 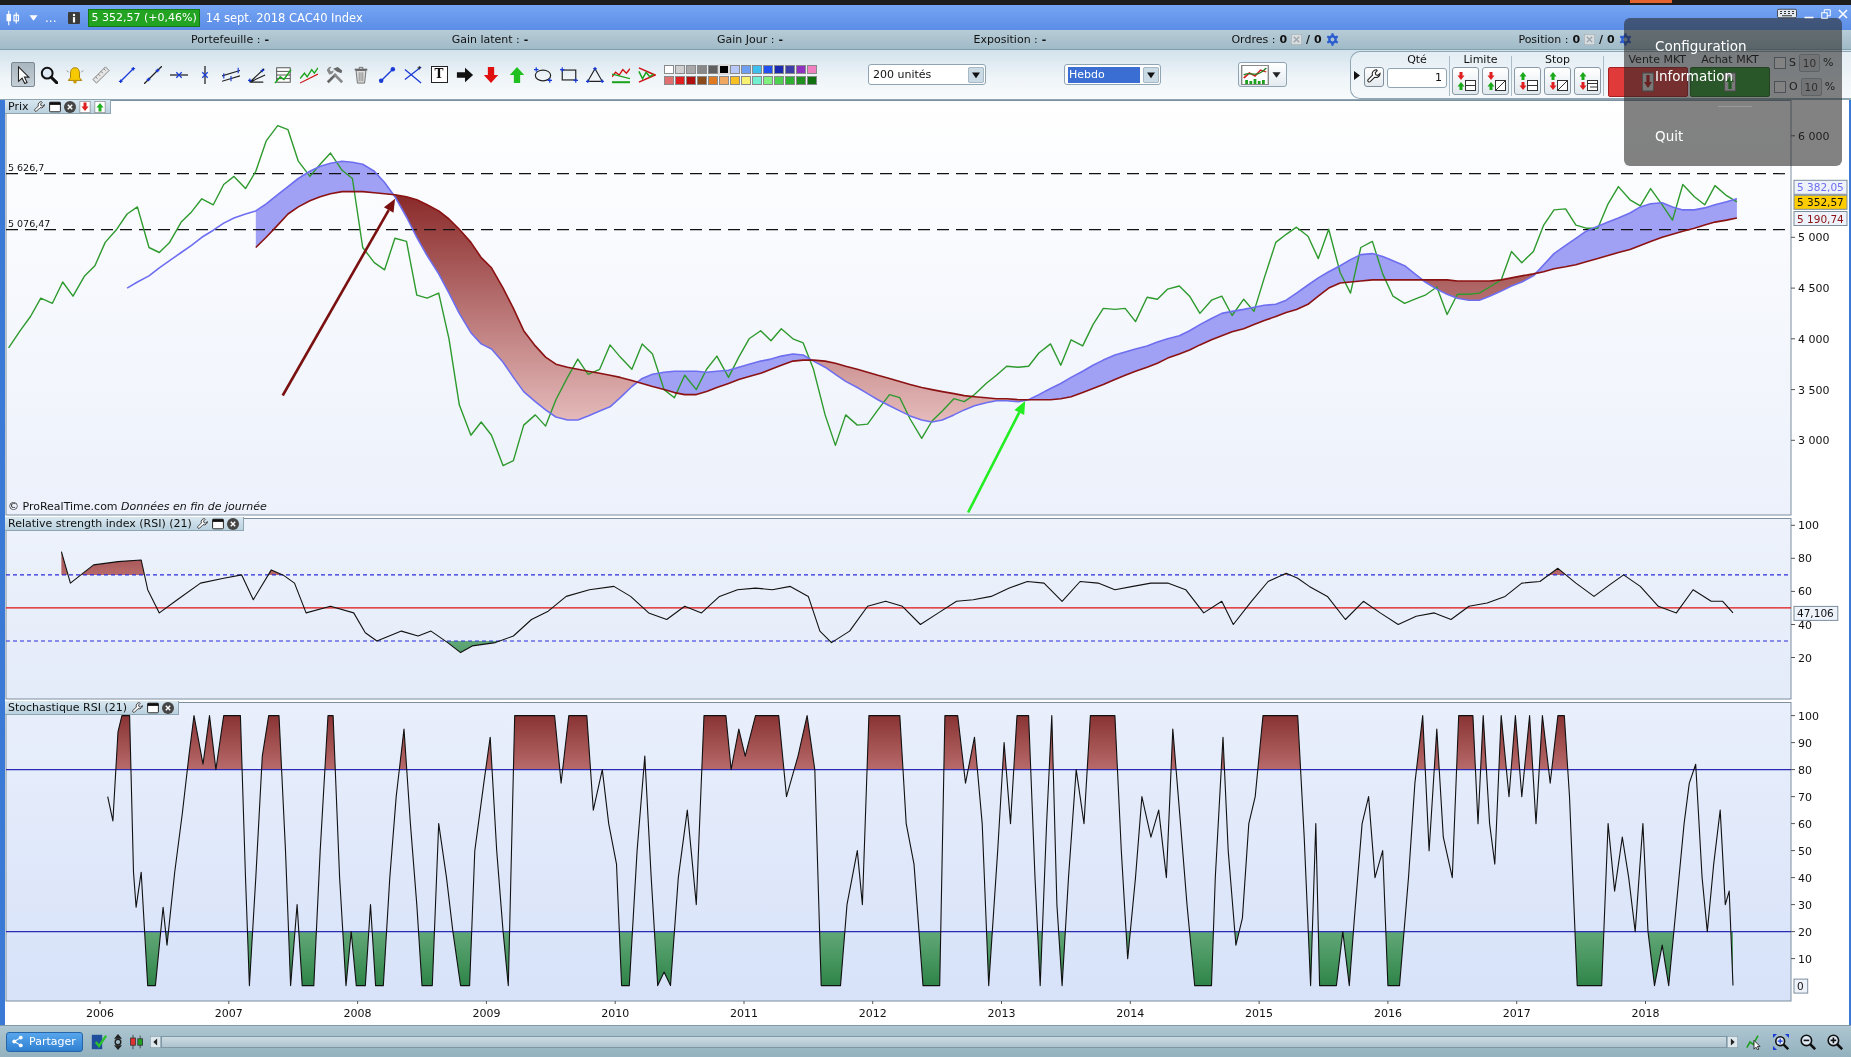 What do you see at coordinates (1805, 959) in the screenshot?
I see `axis-label: 10` at bounding box center [1805, 959].